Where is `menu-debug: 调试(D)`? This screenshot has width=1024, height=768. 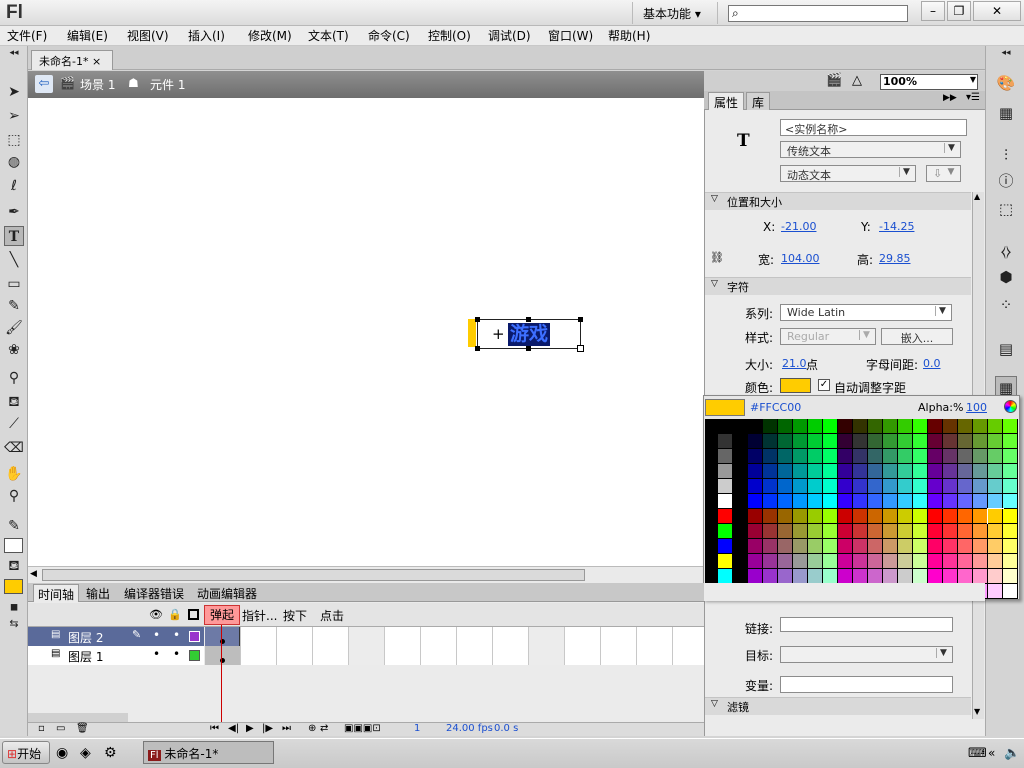 menu-debug: 调试(D) is located at coordinates (509, 35).